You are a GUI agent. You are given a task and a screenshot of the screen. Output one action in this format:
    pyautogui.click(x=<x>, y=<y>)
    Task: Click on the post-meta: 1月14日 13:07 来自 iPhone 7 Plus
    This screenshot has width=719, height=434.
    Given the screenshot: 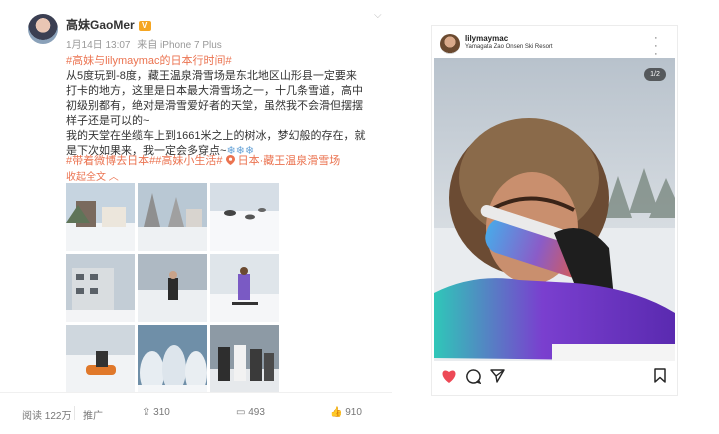 What is the action you would take?
    pyautogui.click(x=146, y=43)
    